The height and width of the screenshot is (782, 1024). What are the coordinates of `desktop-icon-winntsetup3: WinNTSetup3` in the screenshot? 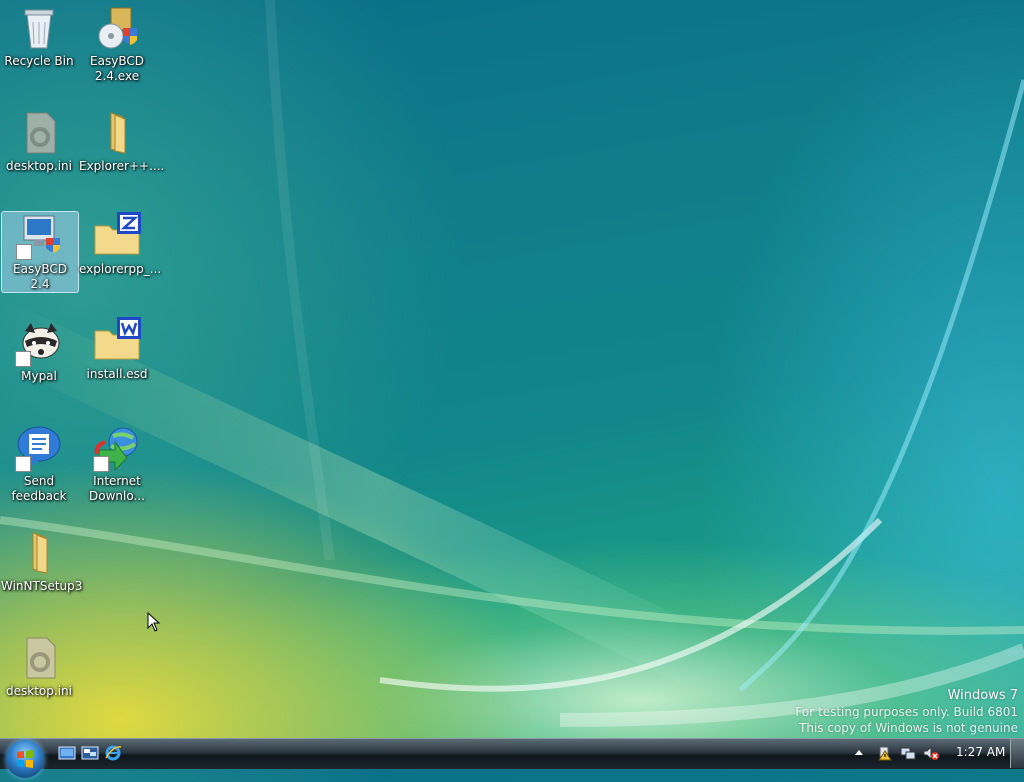 It's located at (41, 561).